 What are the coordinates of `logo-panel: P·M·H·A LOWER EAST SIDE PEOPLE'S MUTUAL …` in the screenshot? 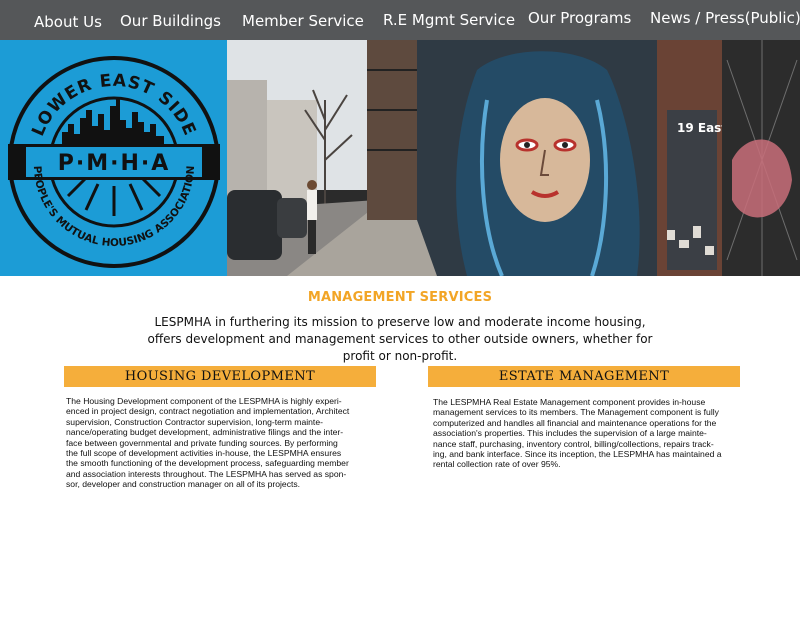 It's located at (113, 158).